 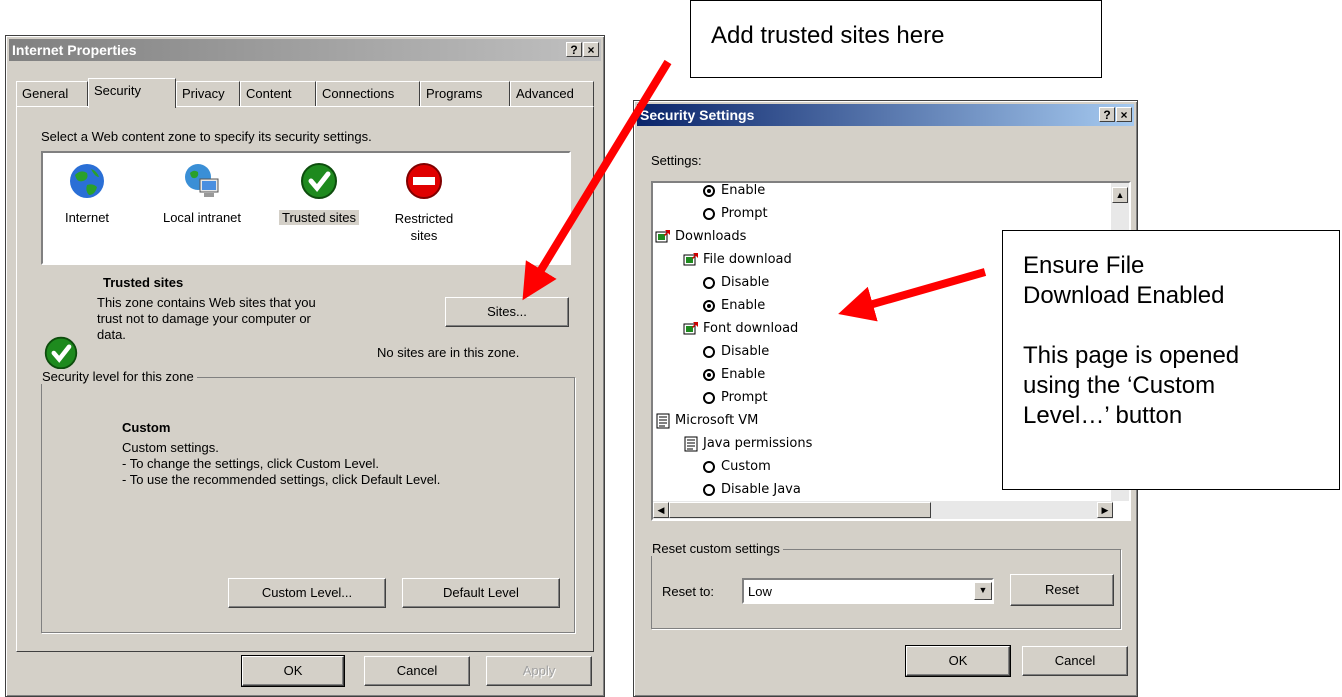 What do you see at coordinates (800, 510) in the screenshot?
I see `scroll-thumb` at bounding box center [800, 510].